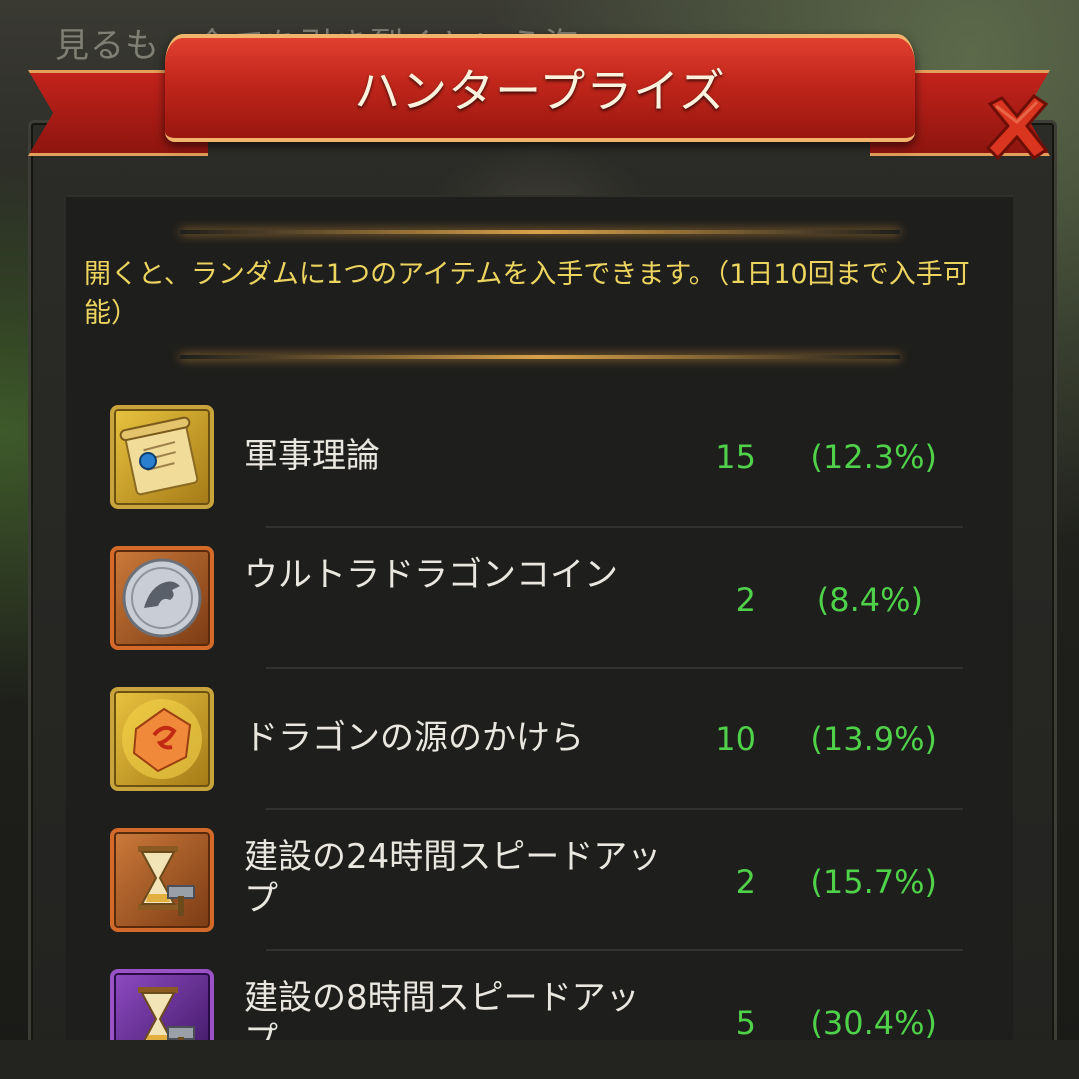  I want to click on item-probability: (13.9%), so click(873, 739).